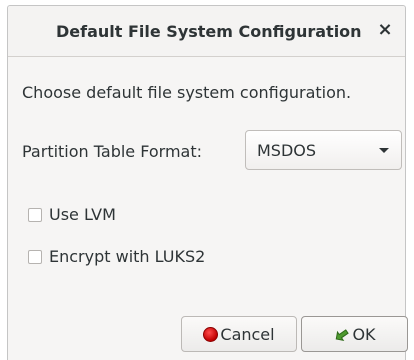 This screenshot has height=360, width=414. Describe the element at coordinates (384, 150) in the screenshot. I see `chevron-down-icon` at that location.